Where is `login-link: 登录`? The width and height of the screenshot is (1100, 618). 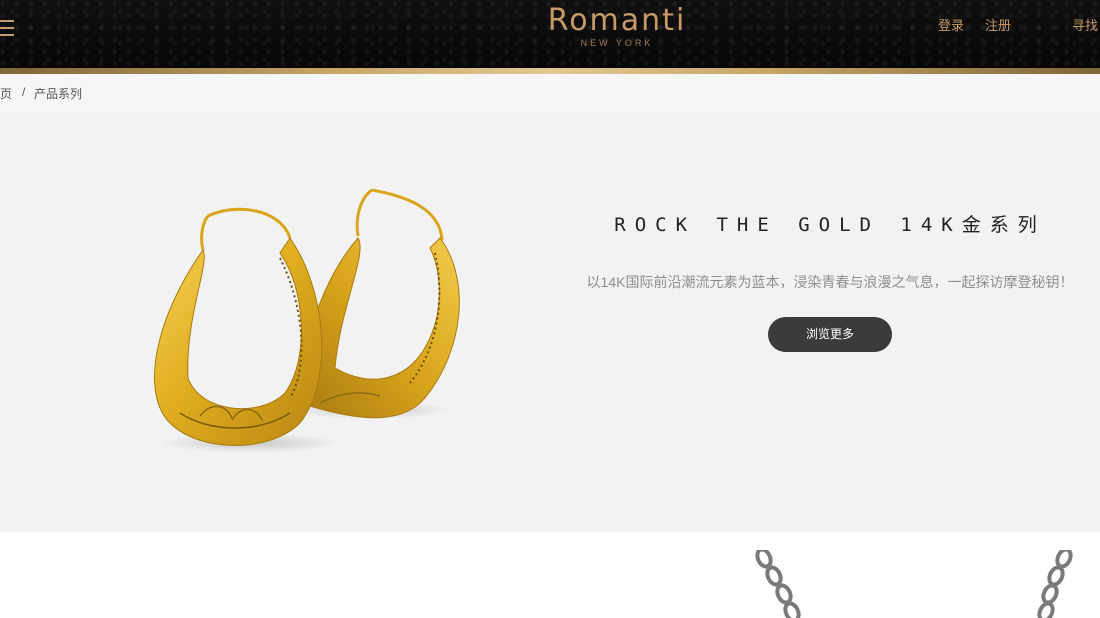 login-link: 登录 is located at coordinates (951, 24).